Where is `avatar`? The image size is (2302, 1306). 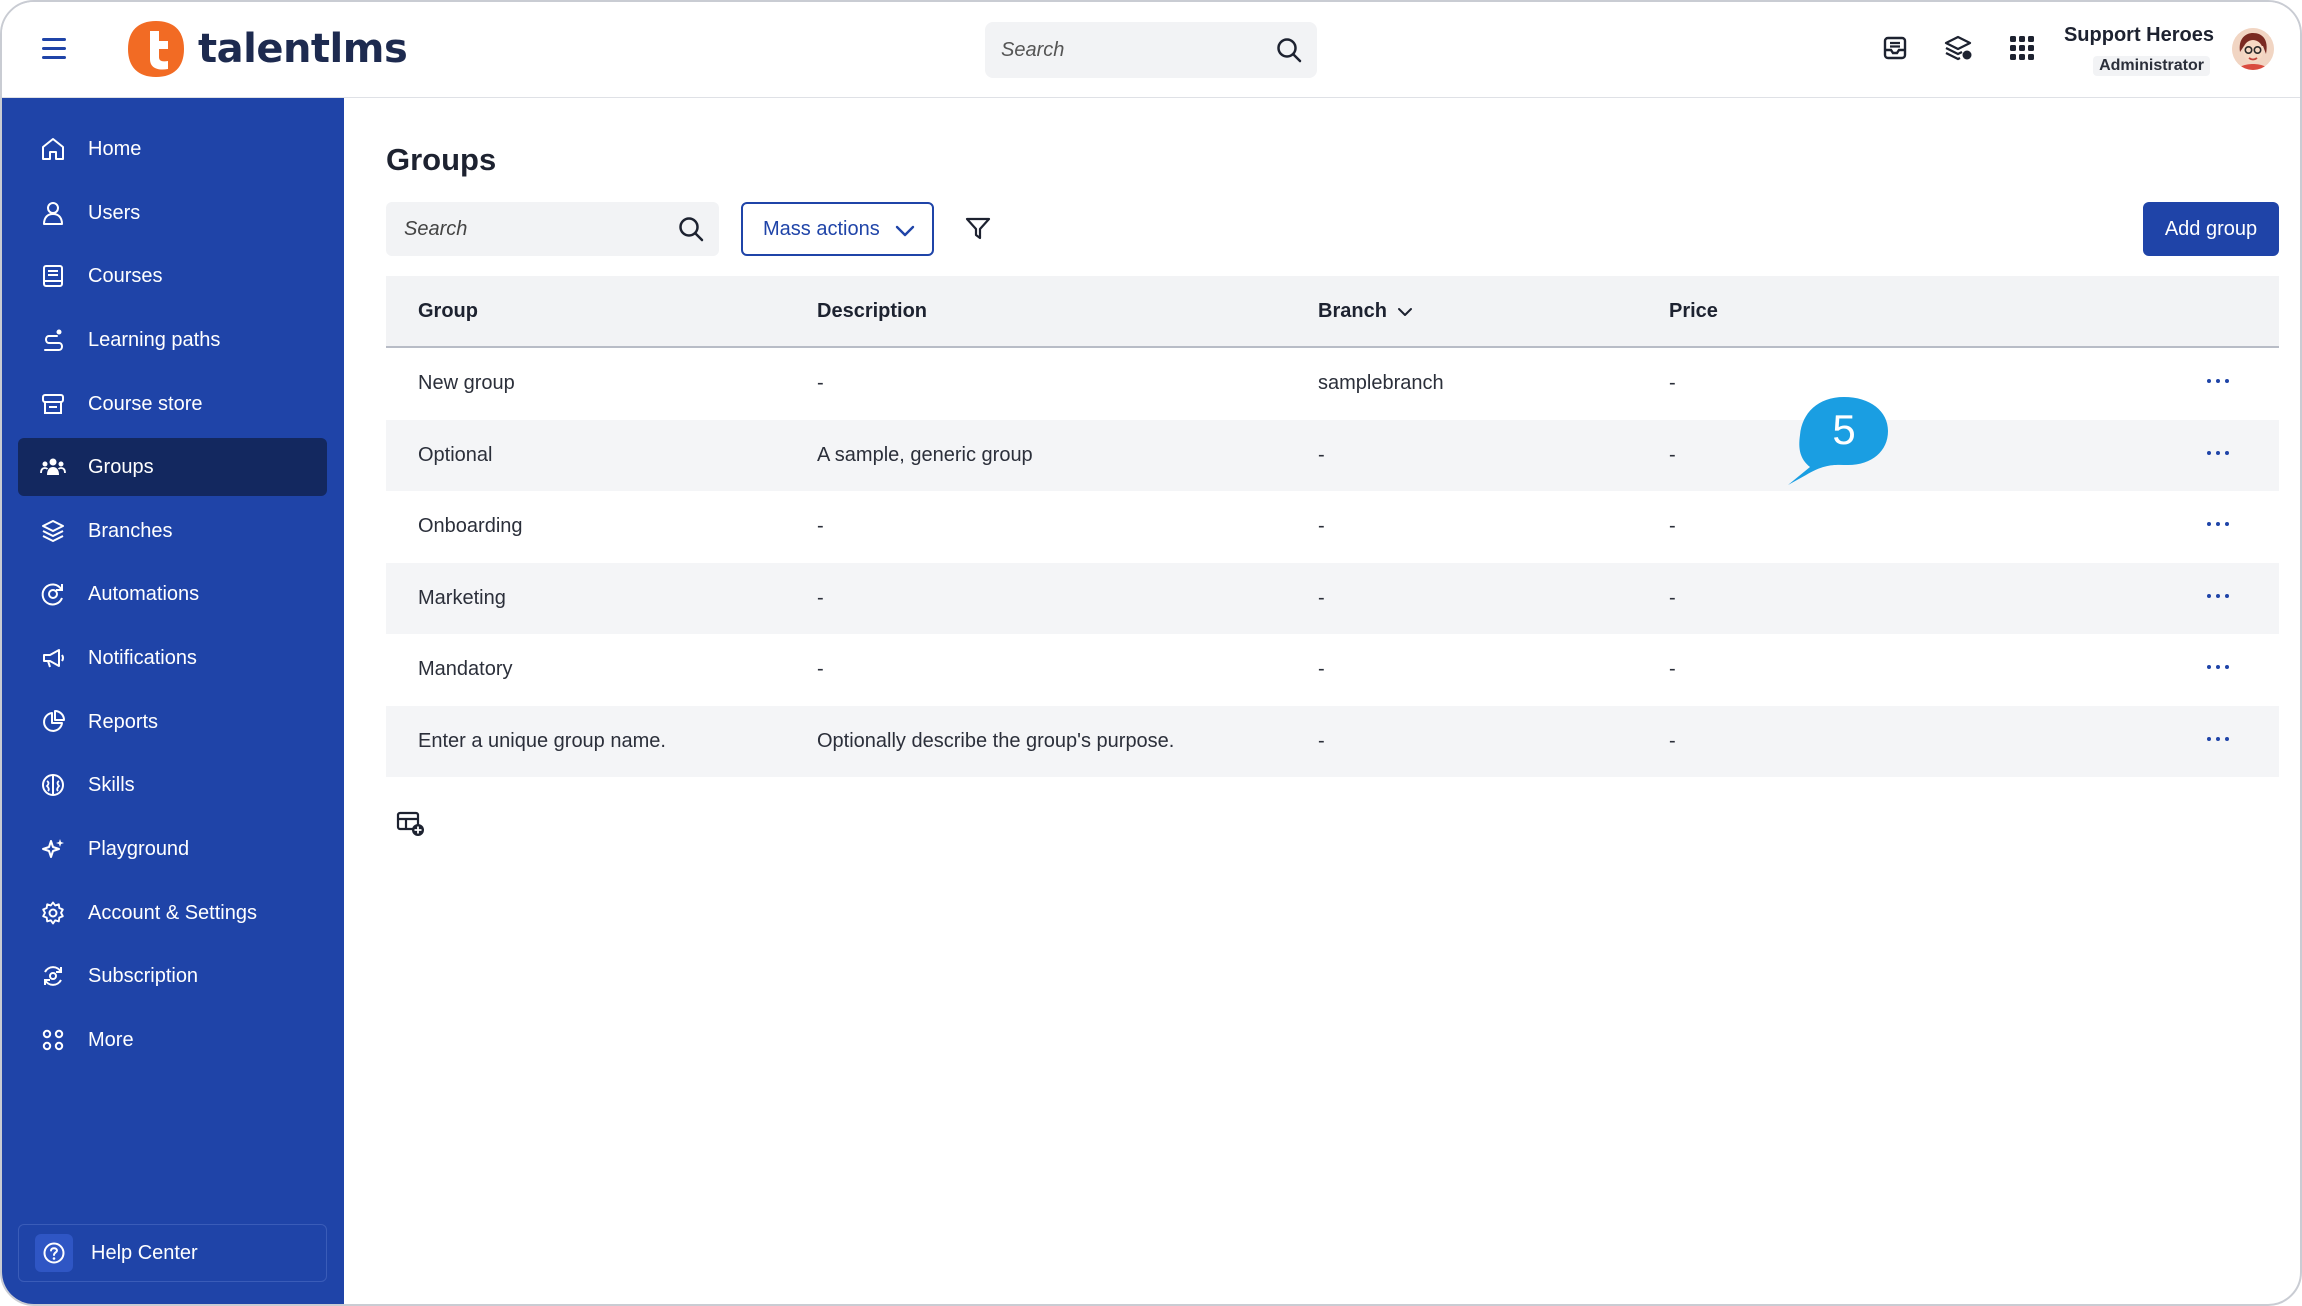
avatar is located at coordinates (2253, 49).